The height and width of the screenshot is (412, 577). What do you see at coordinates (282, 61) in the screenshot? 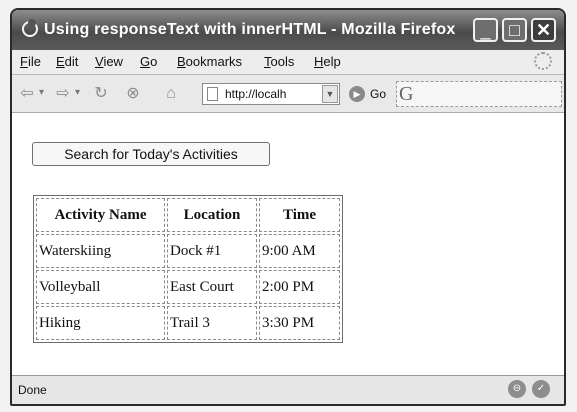
I see `menu-tools-rest: ools` at bounding box center [282, 61].